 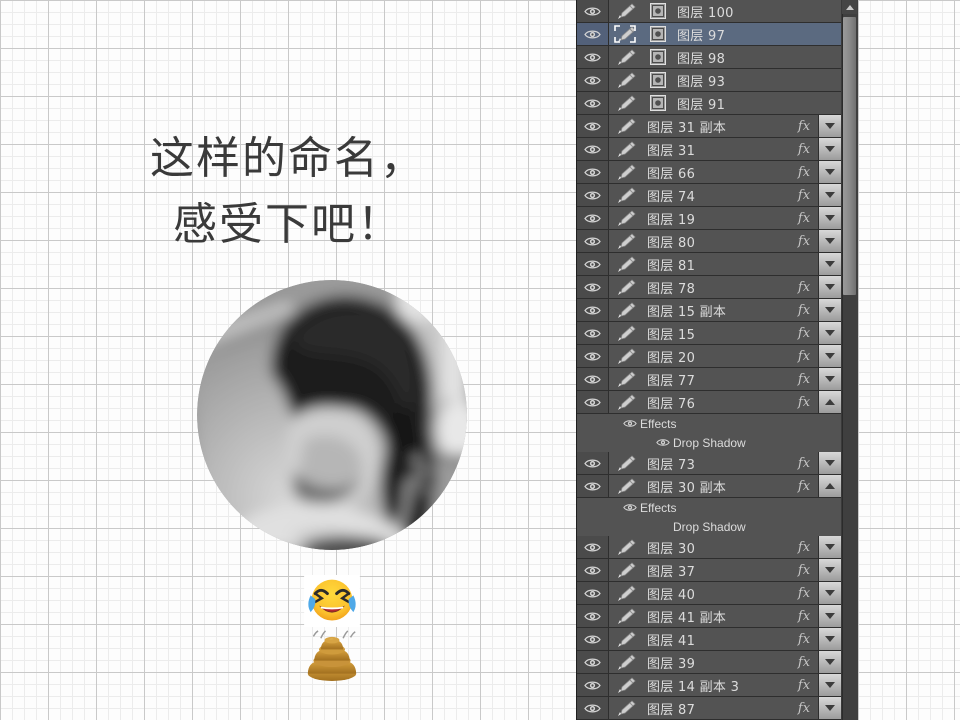 I want to click on layer-effect-row-17-0: Effects, so click(x=709, y=423).